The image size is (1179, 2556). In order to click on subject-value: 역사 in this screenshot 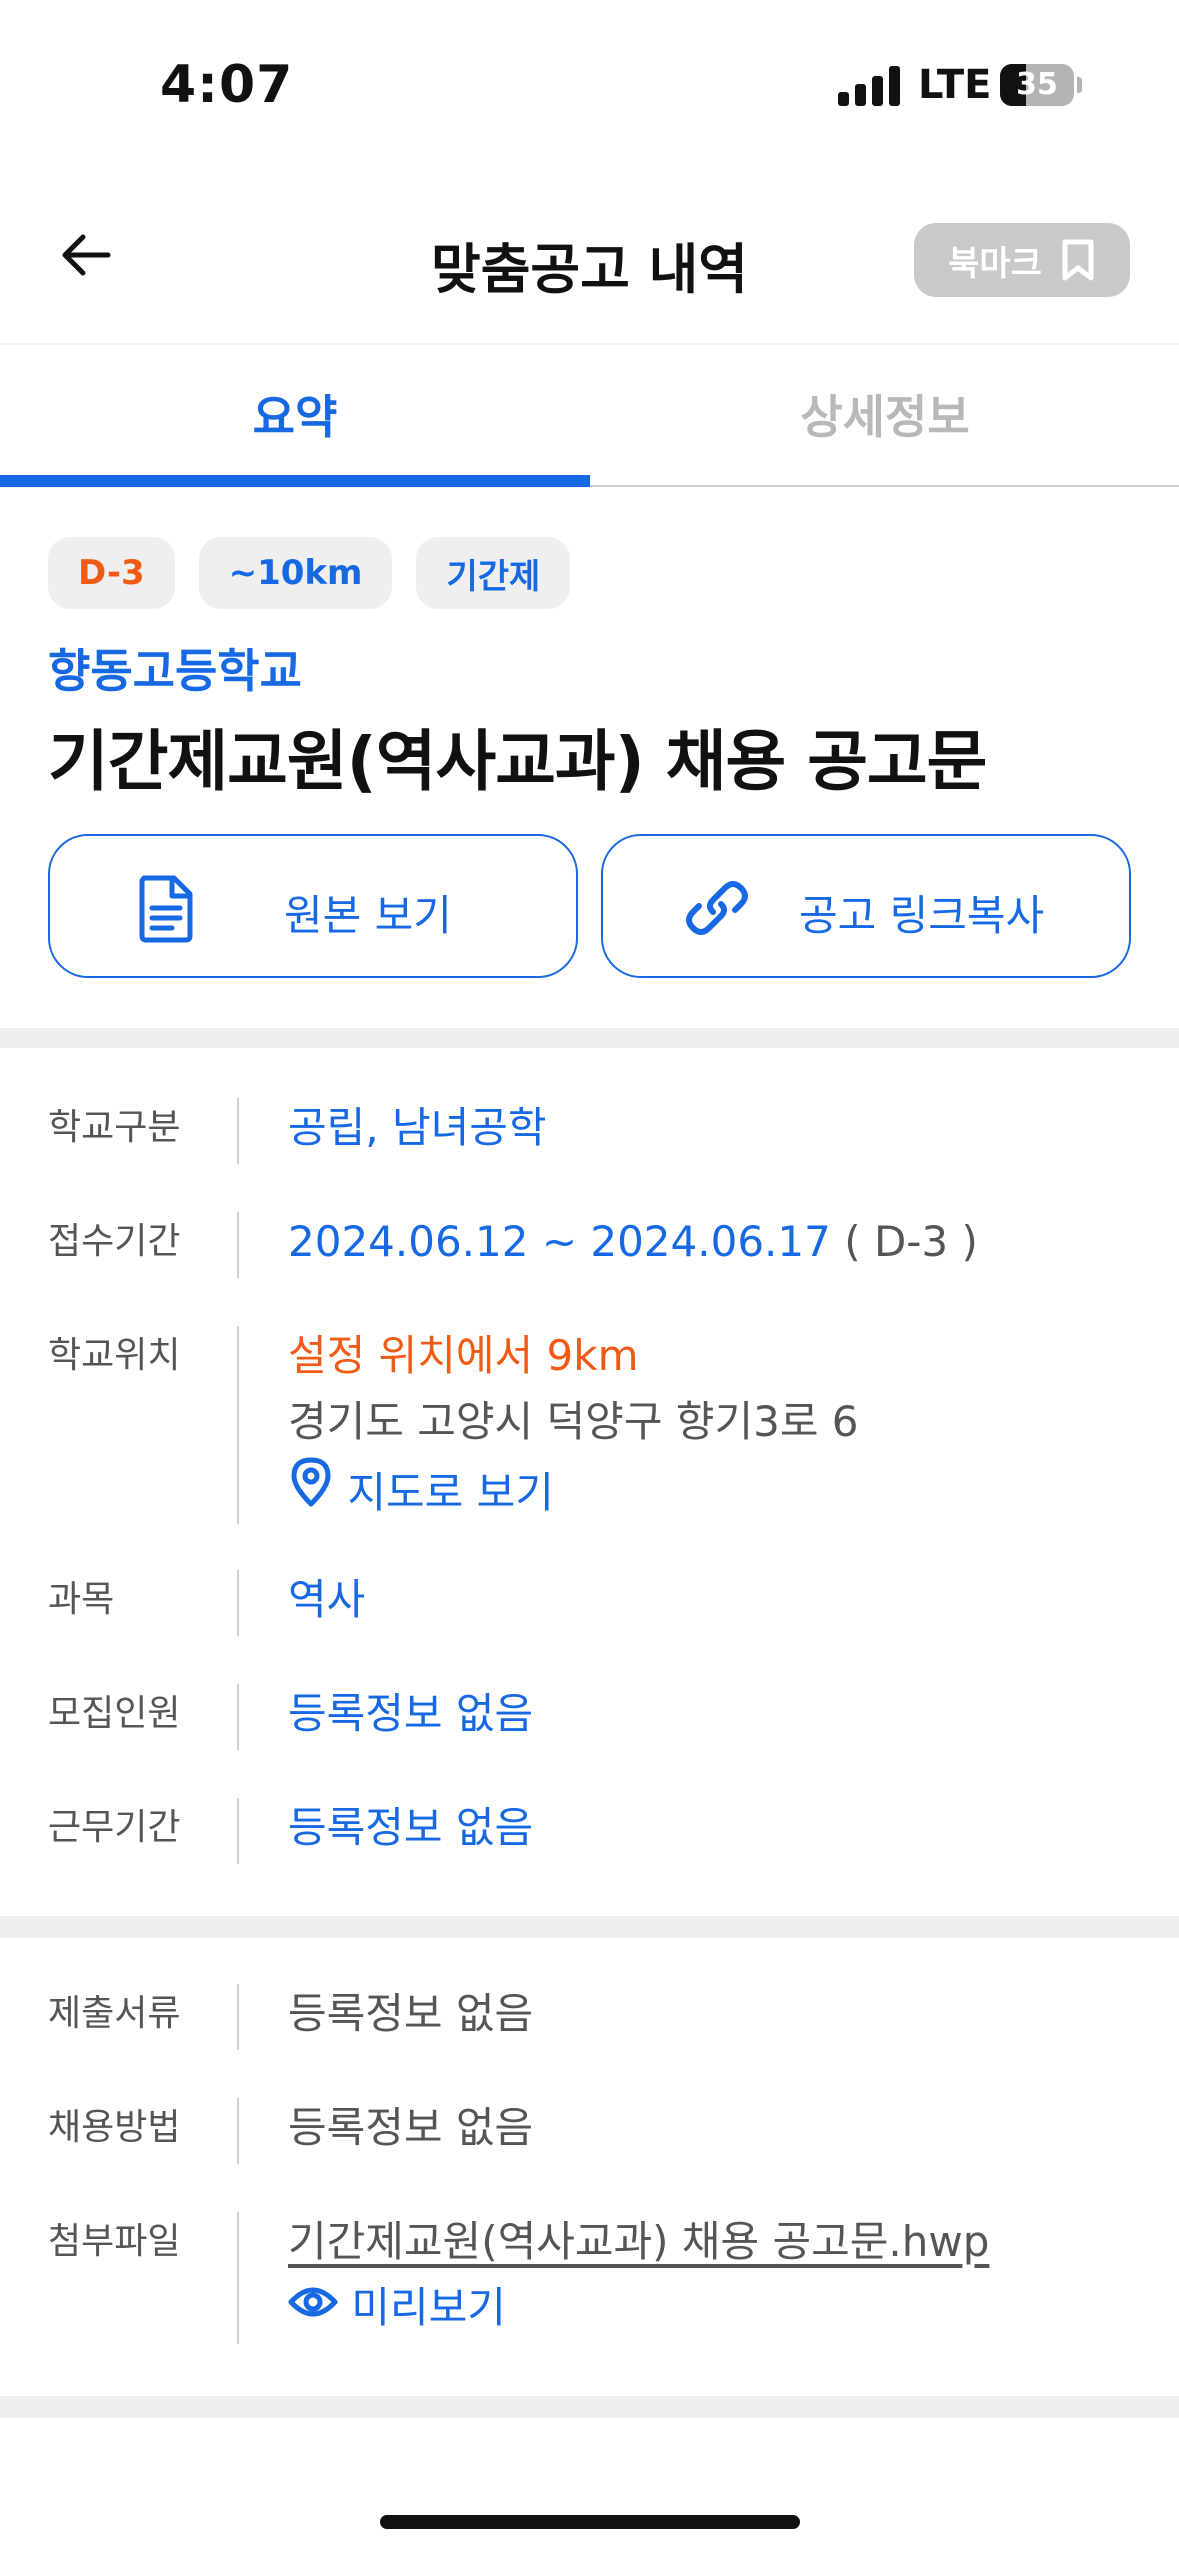, I will do `click(327, 1599)`.